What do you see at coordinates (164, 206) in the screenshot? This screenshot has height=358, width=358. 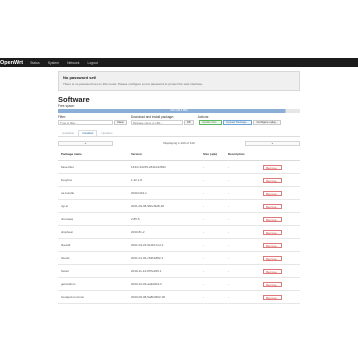 I see `version-cell: 2021-09-08-98cef9d8-20` at bounding box center [164, 206].